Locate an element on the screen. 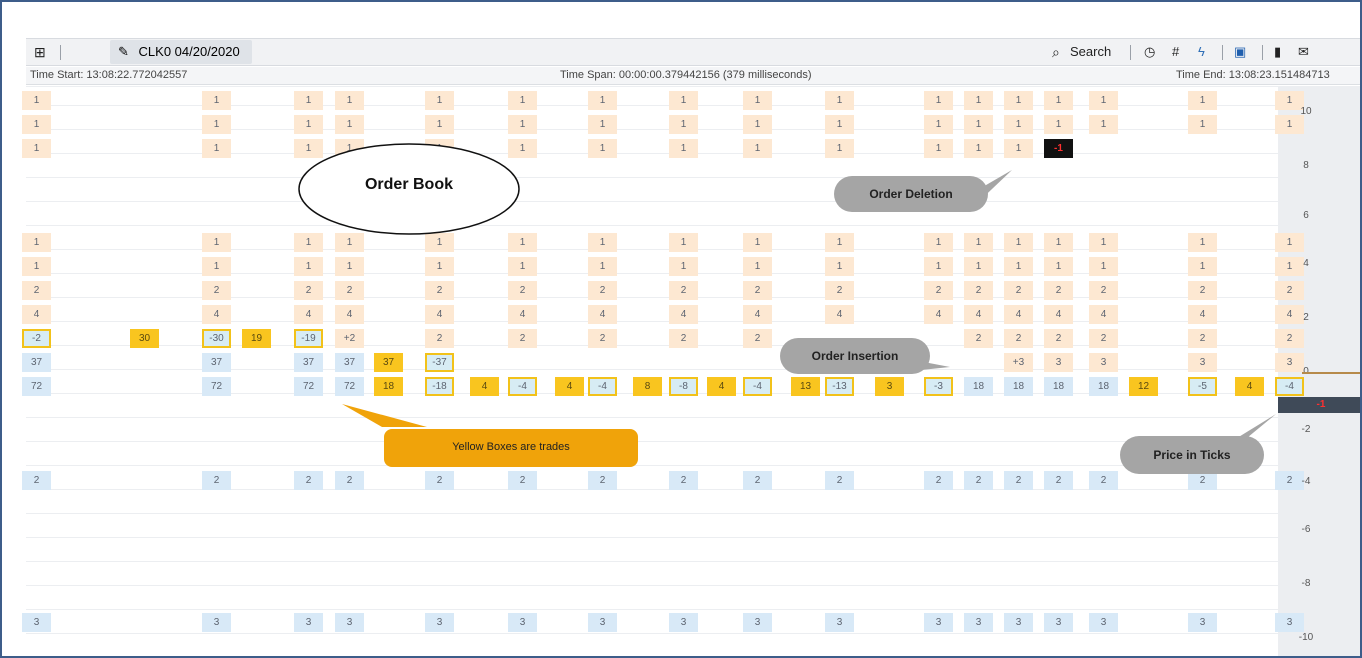  order-insertion-label: Order Insertion is located at coordinates (855, 356).